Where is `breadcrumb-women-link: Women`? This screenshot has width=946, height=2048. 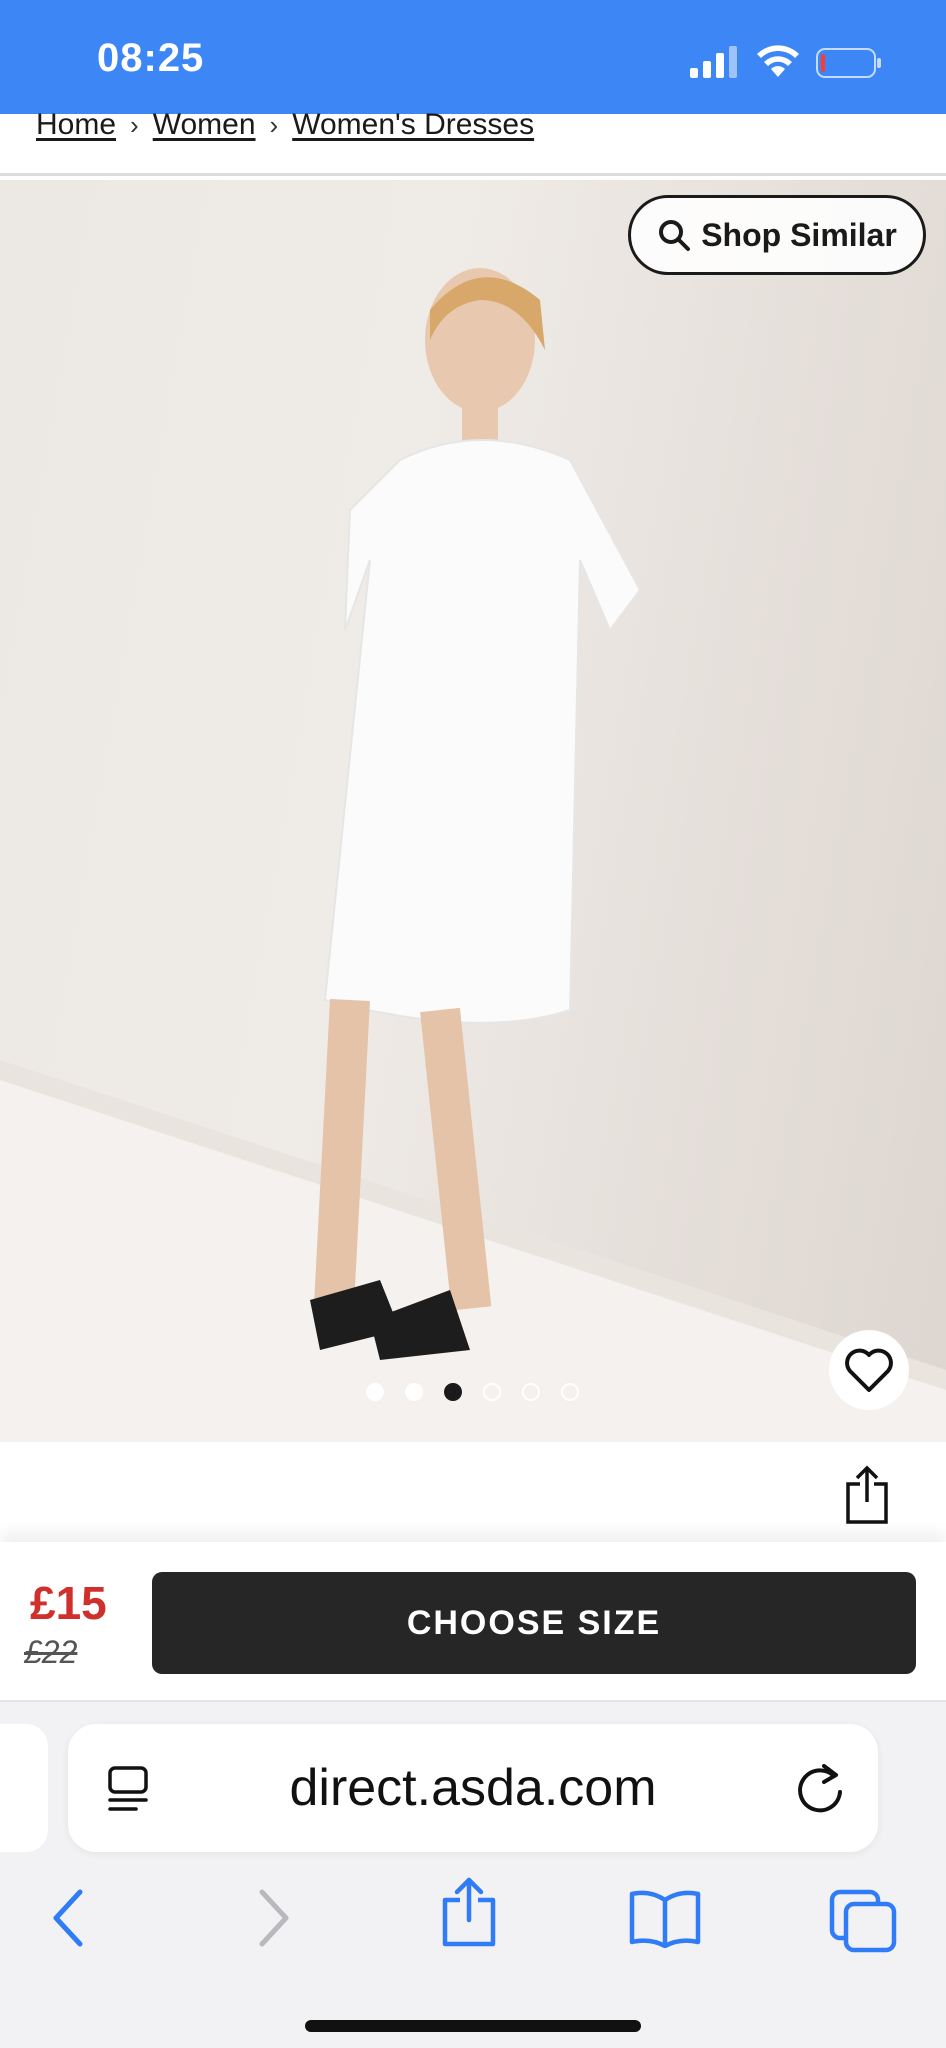
breadcrumb-women-link: Women is located at coordinates (204, 125).